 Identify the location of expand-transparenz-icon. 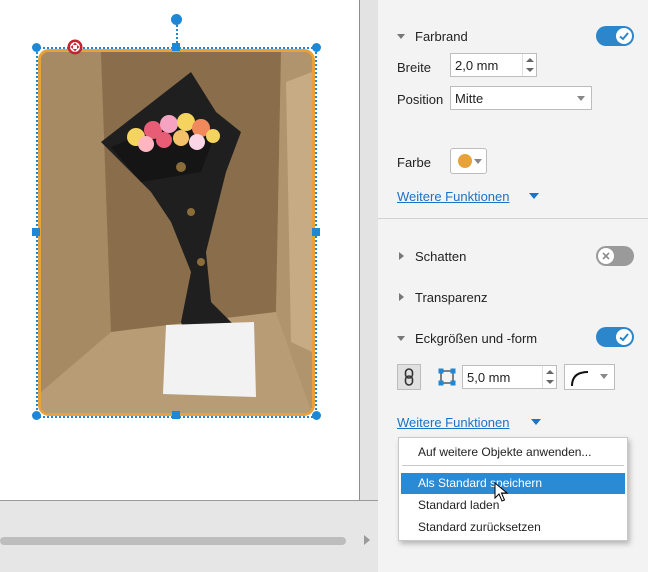
(401, 297).